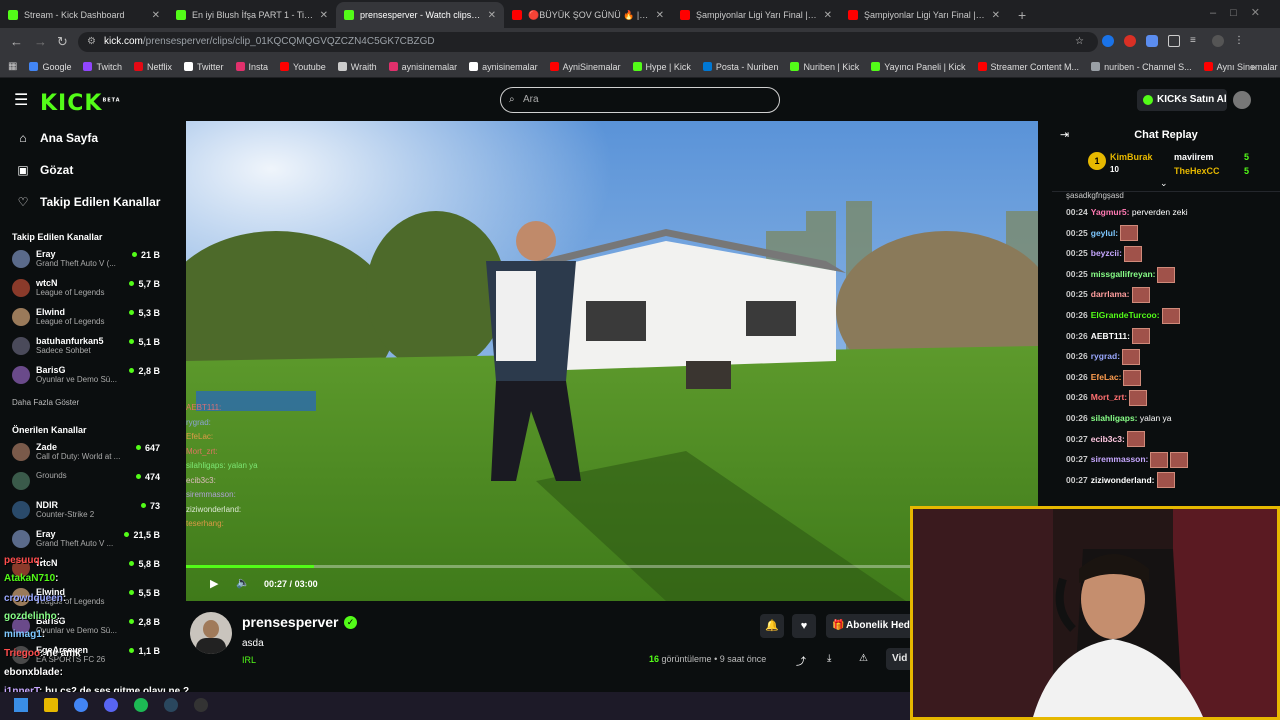 Image resolution: width=1280 pixels, height=720 pixels. What do you see at coordinates (85, 318) in the screenshot?
I see `sidebar-channel: Elwind League of Legends 5,3 B` at bounding box center [85, 318].